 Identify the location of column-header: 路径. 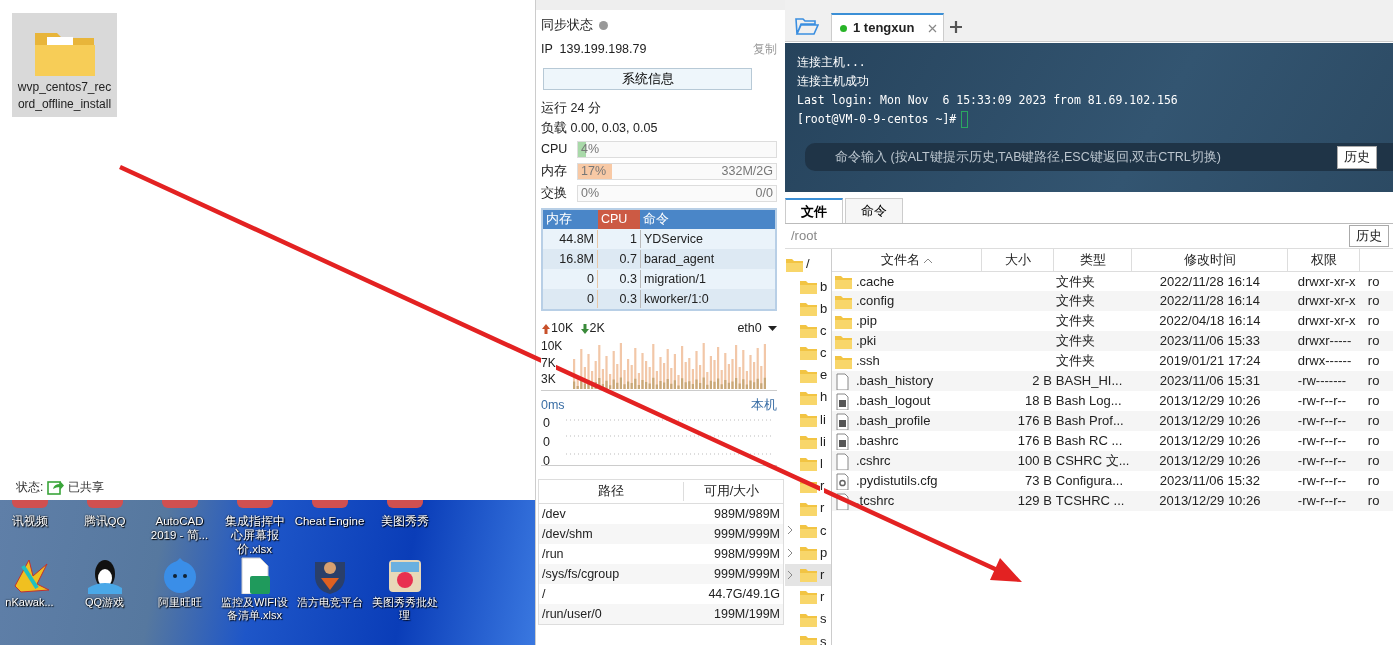
(611, 491).